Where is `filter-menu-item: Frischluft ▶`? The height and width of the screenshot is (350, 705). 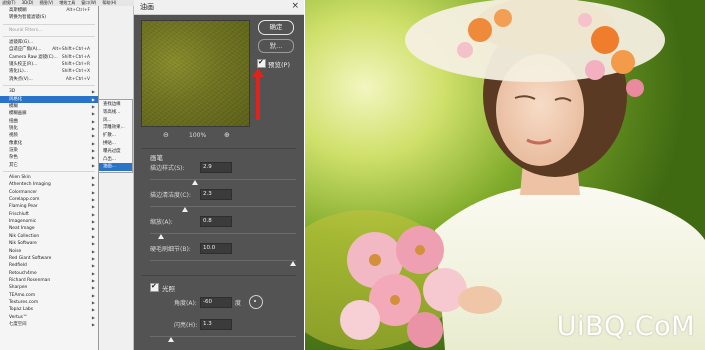
filter-menu-item: Frischluft ▶ is located at coordinates (49, 214).